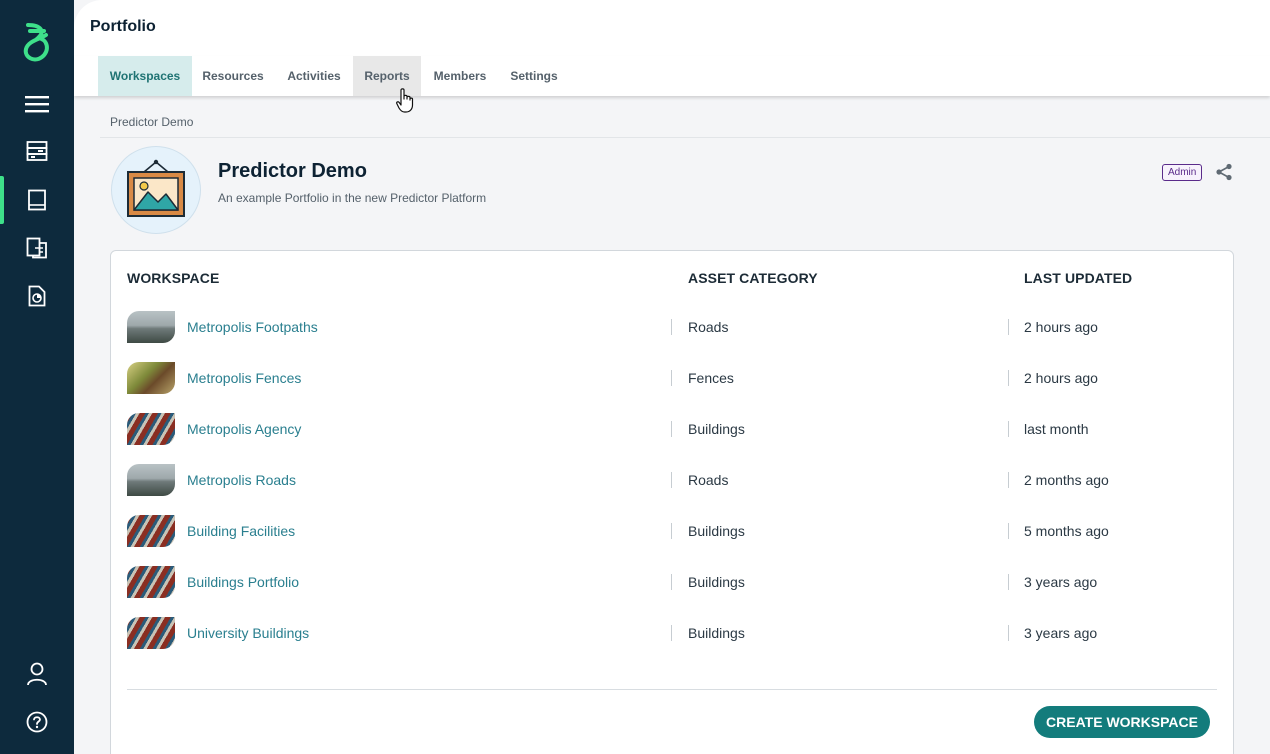 This screenshot has height=754, width=1270. I want to click on menu-icon, so click(37, 104).